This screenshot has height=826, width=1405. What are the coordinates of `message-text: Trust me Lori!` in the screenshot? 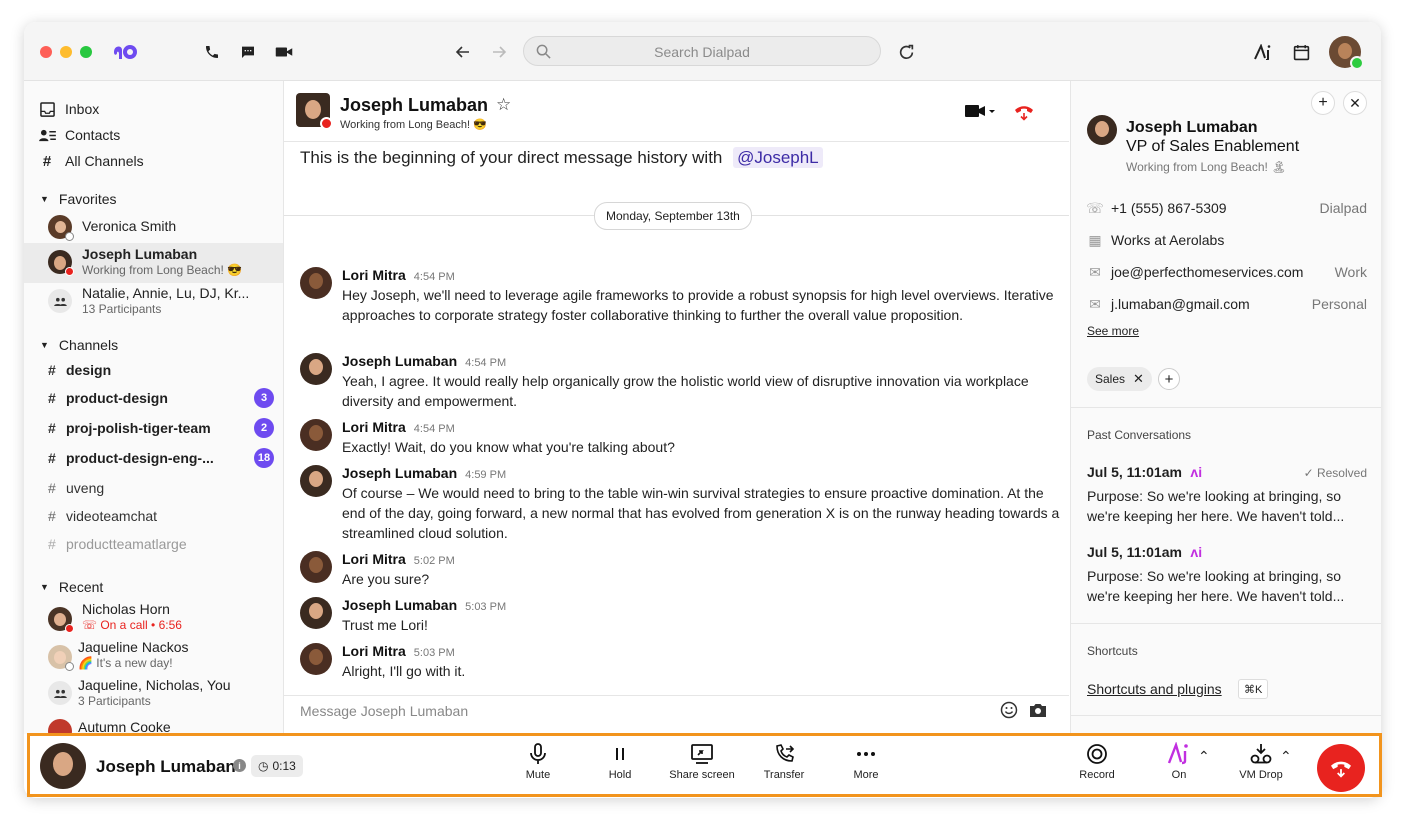 It's located at (385, 625).